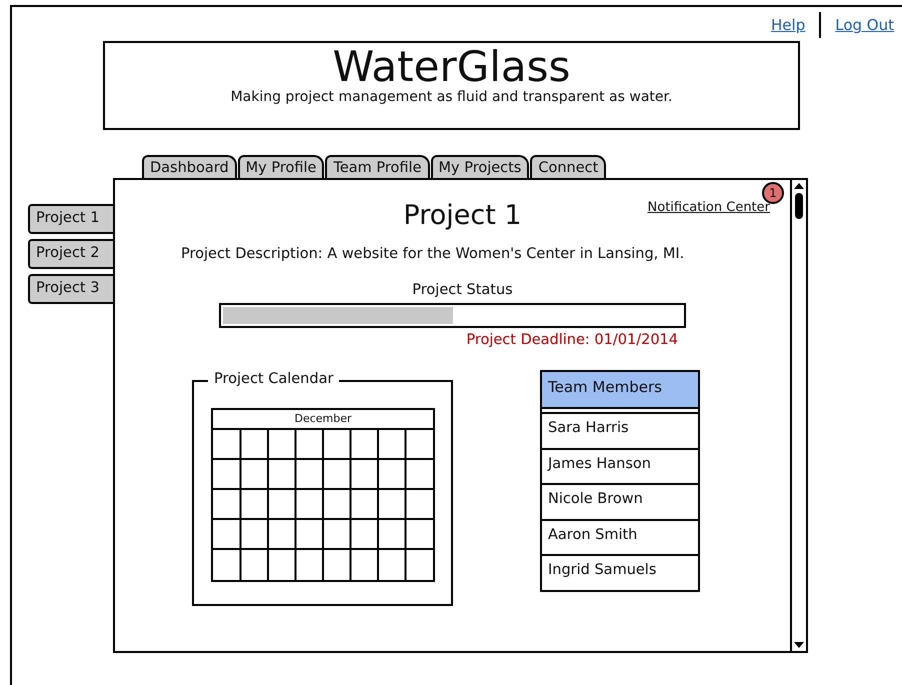  Describe the element at coordinates (452, 97) in the screenshot. I see `tagline: Making project management as fluid and transparent as water.` at that location.